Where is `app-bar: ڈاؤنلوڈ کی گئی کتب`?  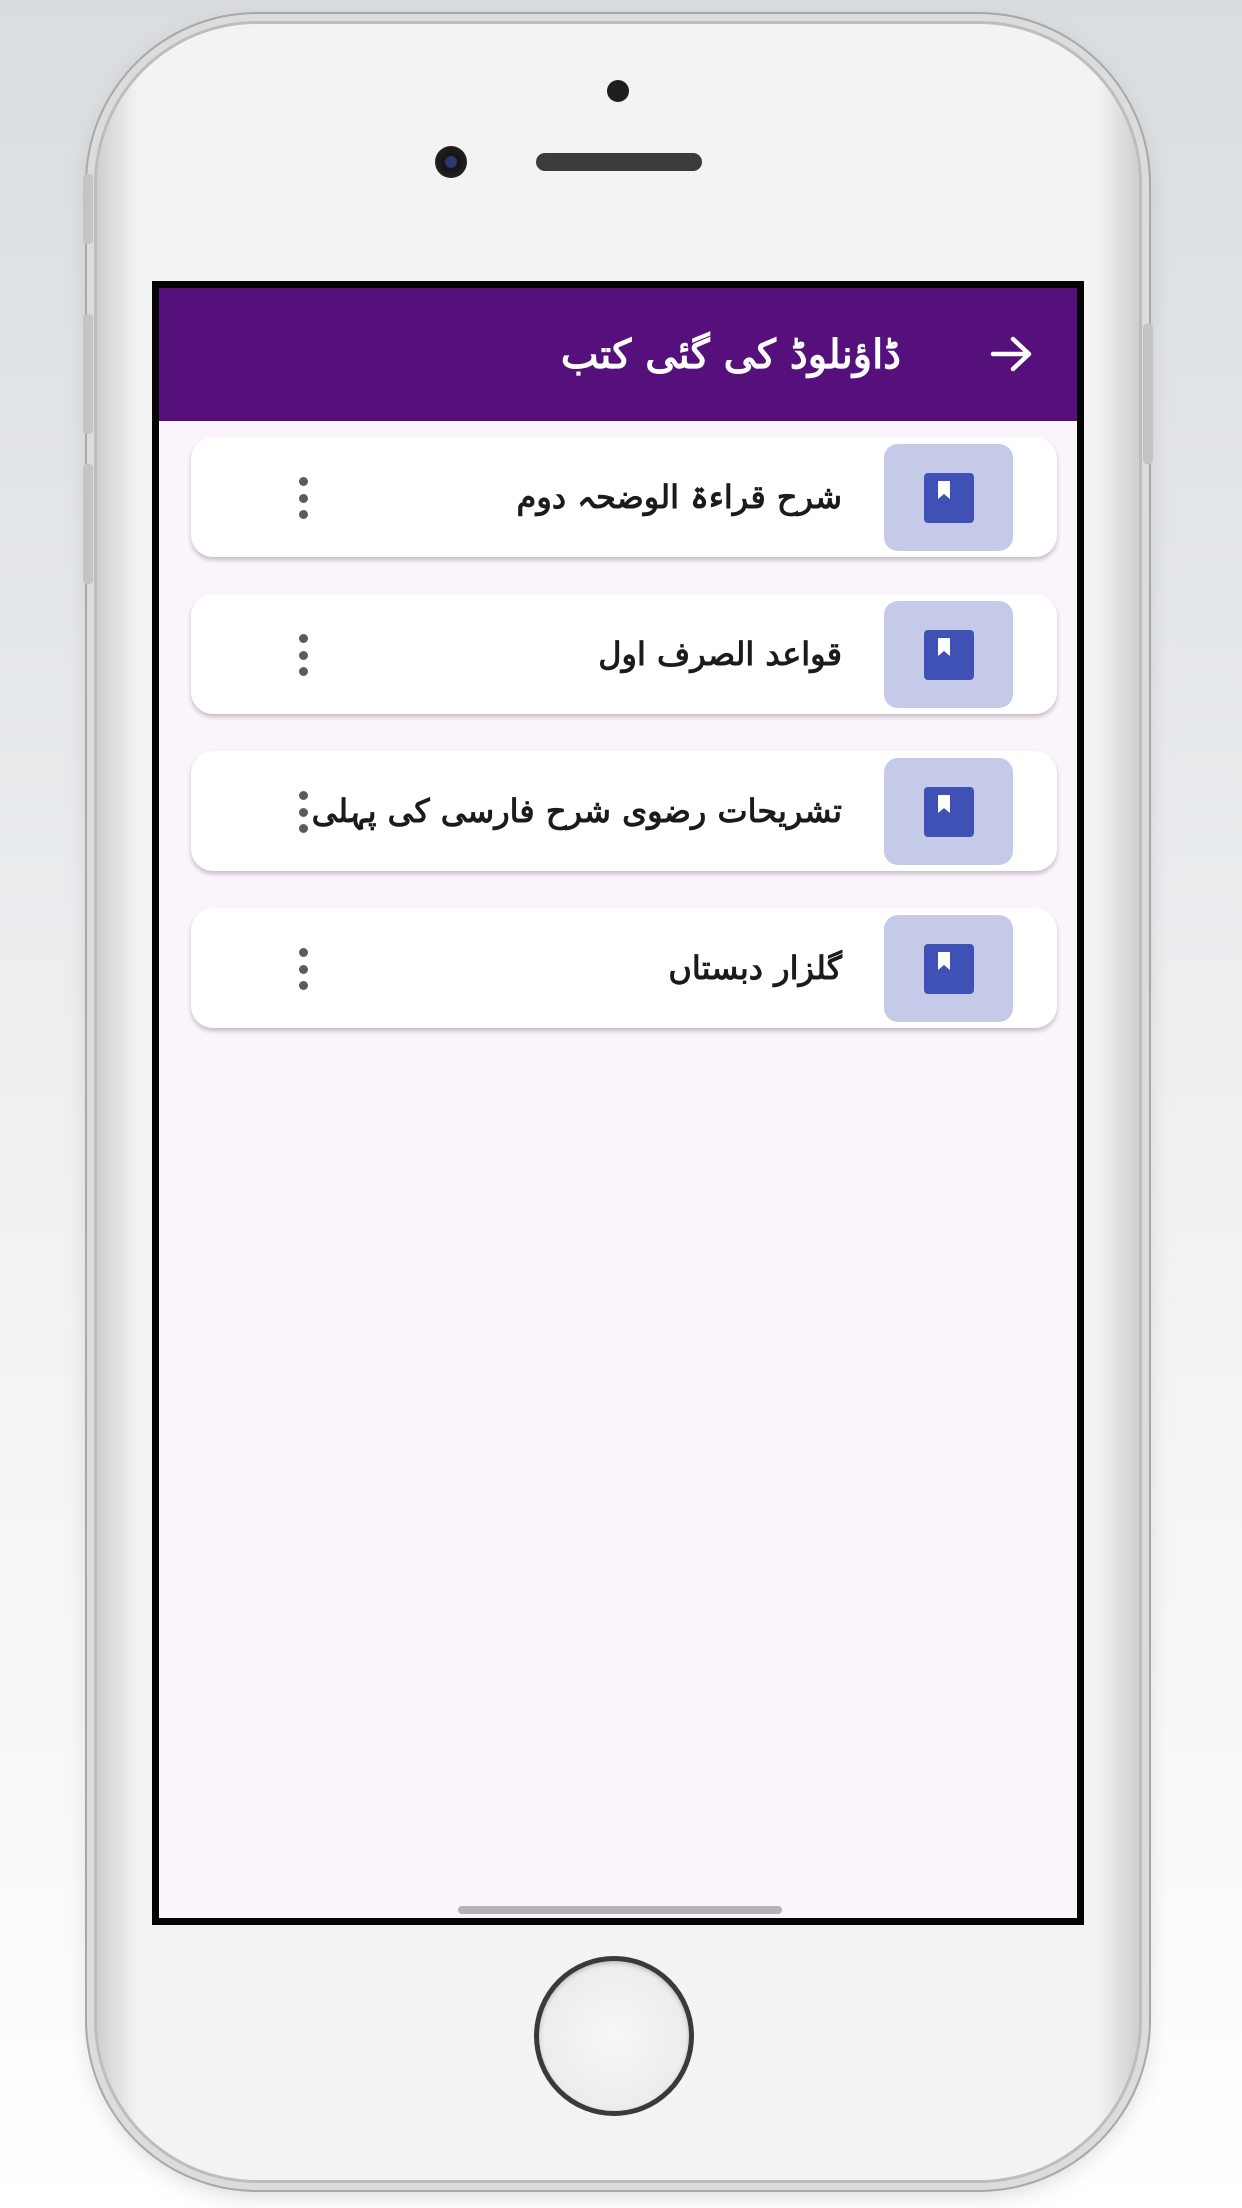
app-bar: ڈاؤنلوڈ کی گئی کتب is located at coordinates (618, 354).